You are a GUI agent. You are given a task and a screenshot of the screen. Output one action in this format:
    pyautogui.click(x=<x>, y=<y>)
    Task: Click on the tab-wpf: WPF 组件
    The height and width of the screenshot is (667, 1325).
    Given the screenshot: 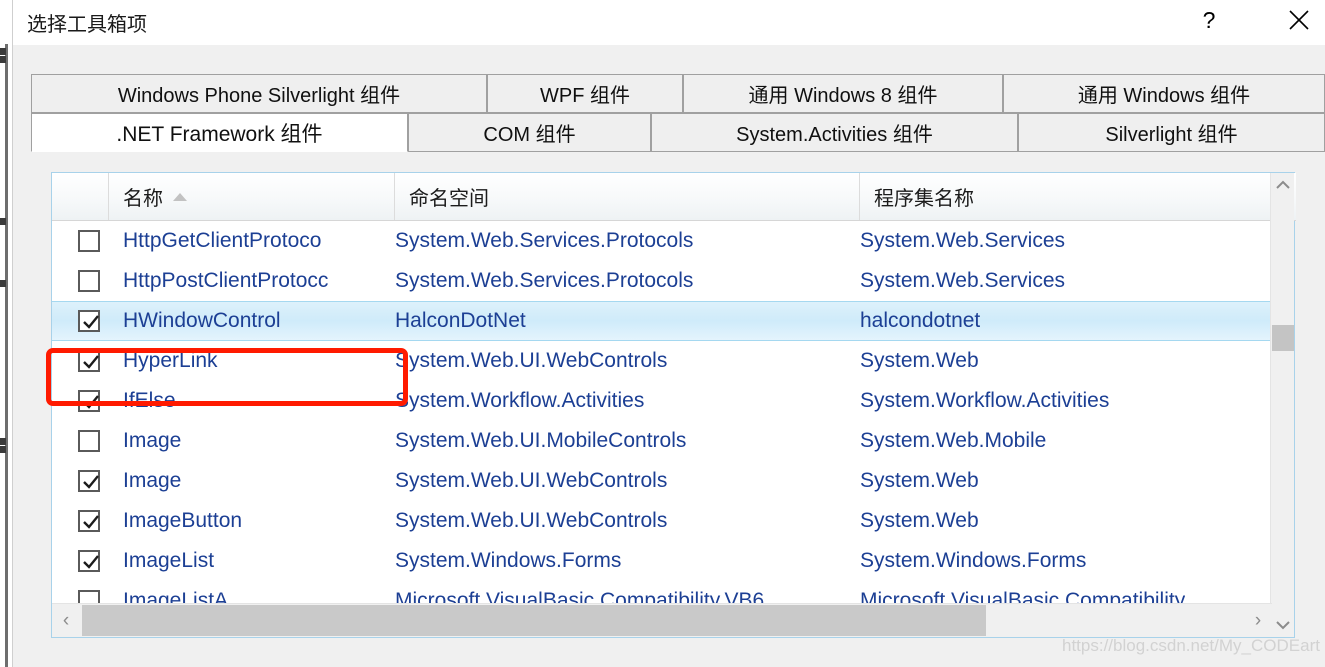 What is the action you would take?
    pyautogui.click(x=585, y=93)
    